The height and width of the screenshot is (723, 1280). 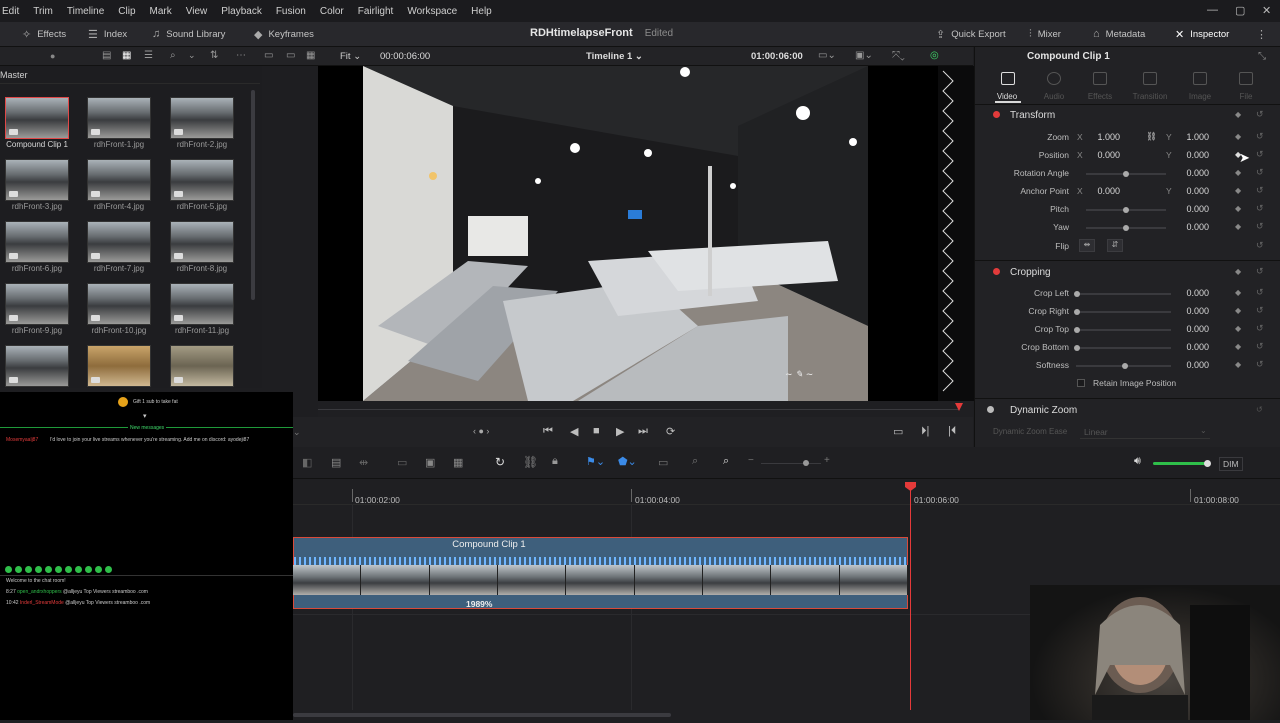 I want to click on anchor-y-field: 0.000, so click(x=1191, y=191).